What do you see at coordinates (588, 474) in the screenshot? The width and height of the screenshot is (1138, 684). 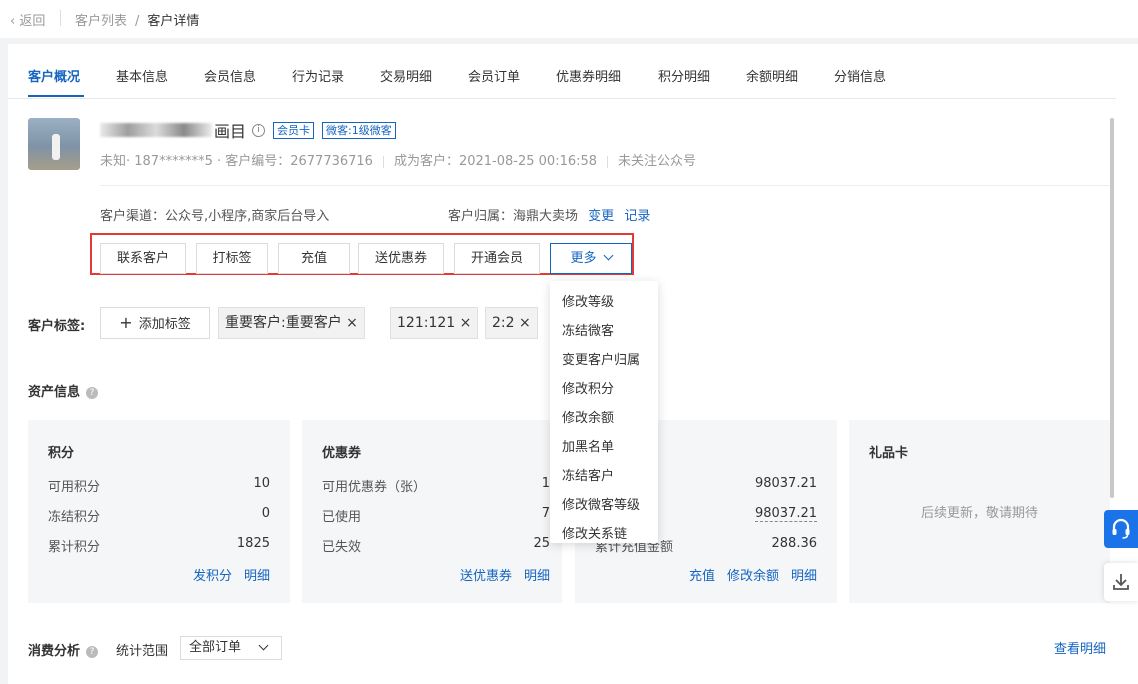 I see `menu-item-freeze-customer: 冻结客户` at bounding box center [588, 474].